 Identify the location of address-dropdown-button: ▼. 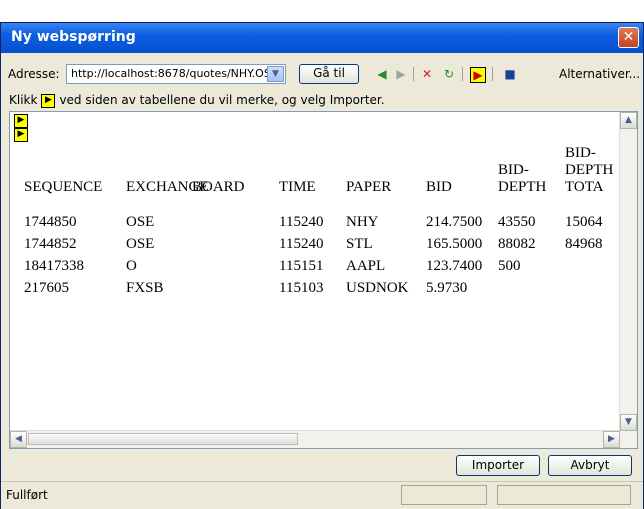
(275, 74).